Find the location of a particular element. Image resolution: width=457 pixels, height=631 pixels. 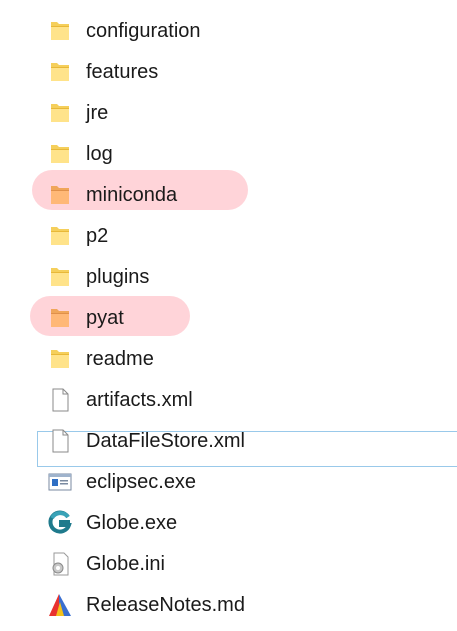

file-name: configuration is located at coordinates (143, 31).